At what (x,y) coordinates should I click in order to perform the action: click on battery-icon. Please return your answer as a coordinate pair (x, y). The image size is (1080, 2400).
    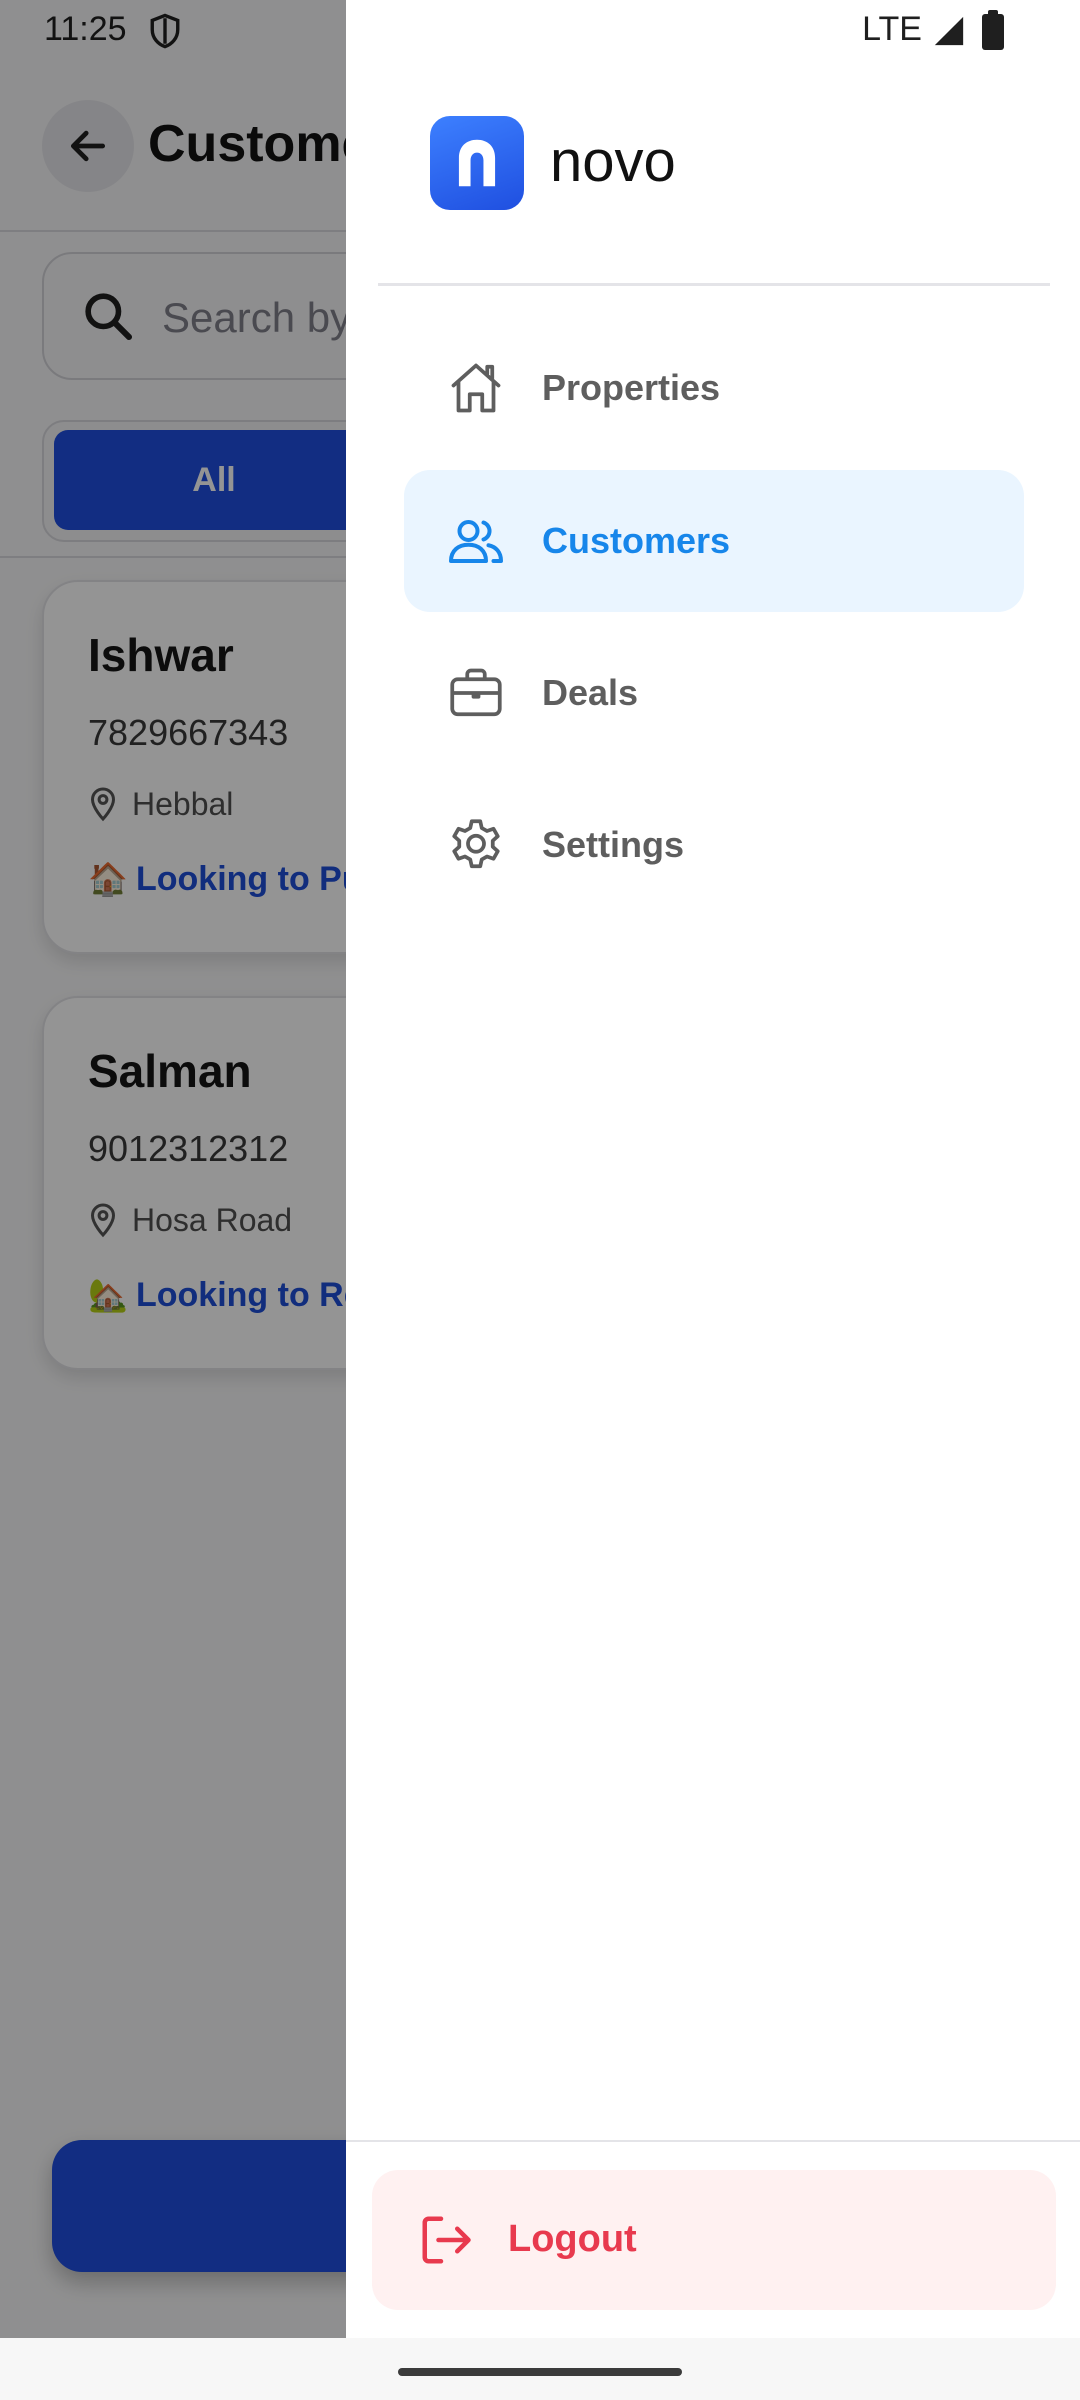
    Looking at the image, I should click on (993, 30).